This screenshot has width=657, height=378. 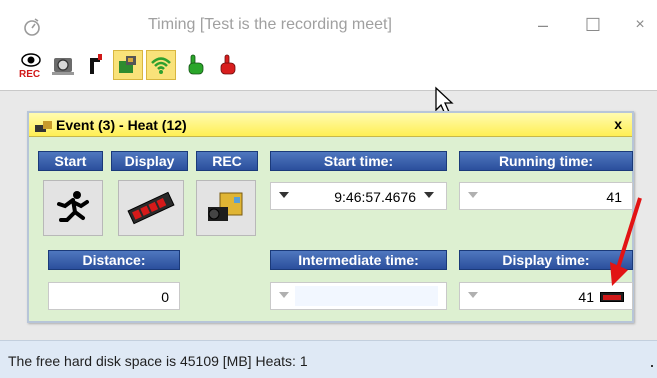 I want to click on start-gun-button, so click(x=95, y=65).